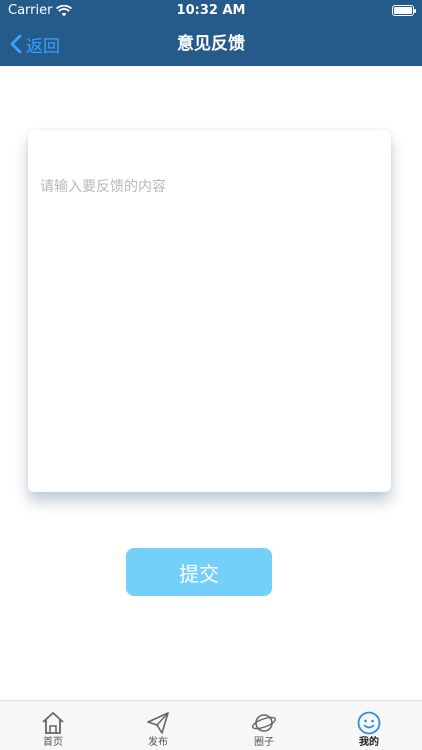 The height and width of the screenshot is (750, 422). I want to click on page-title: 意见反馈, so click(211, 44).